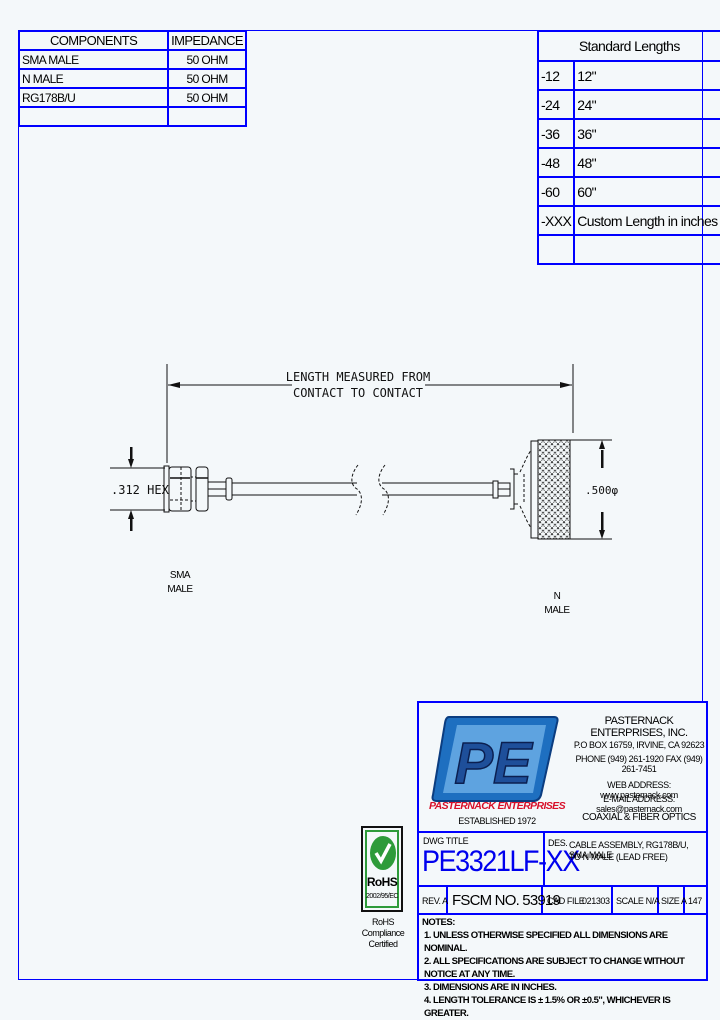 The image size is (720, 1020). Describe the element at coordinates (554, 489) in the screenshot. I see `n-knurled-nut` at that location.